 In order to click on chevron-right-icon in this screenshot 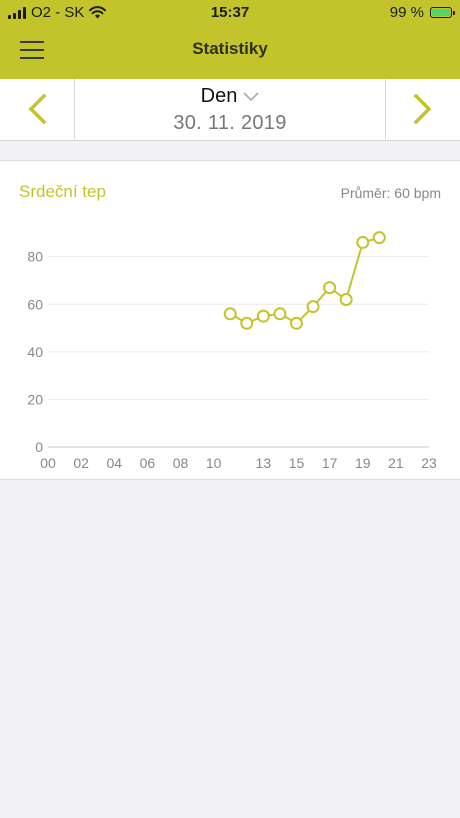, I will do `click(422, 109)`.